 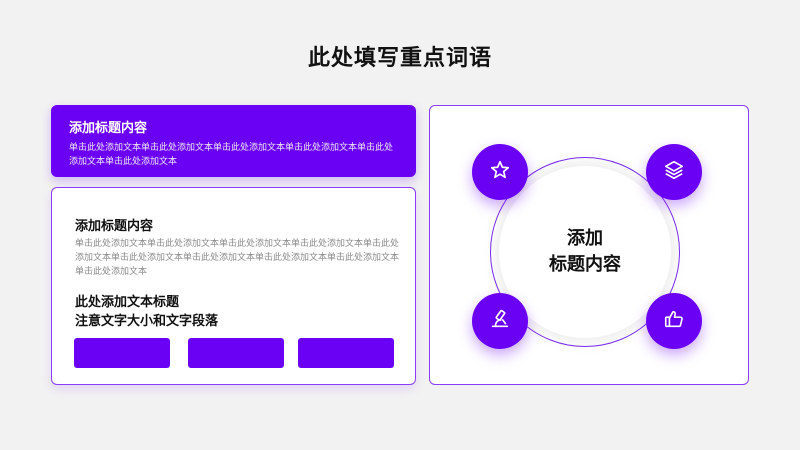 I want to click on star-icon, so click(x=500, y=172).